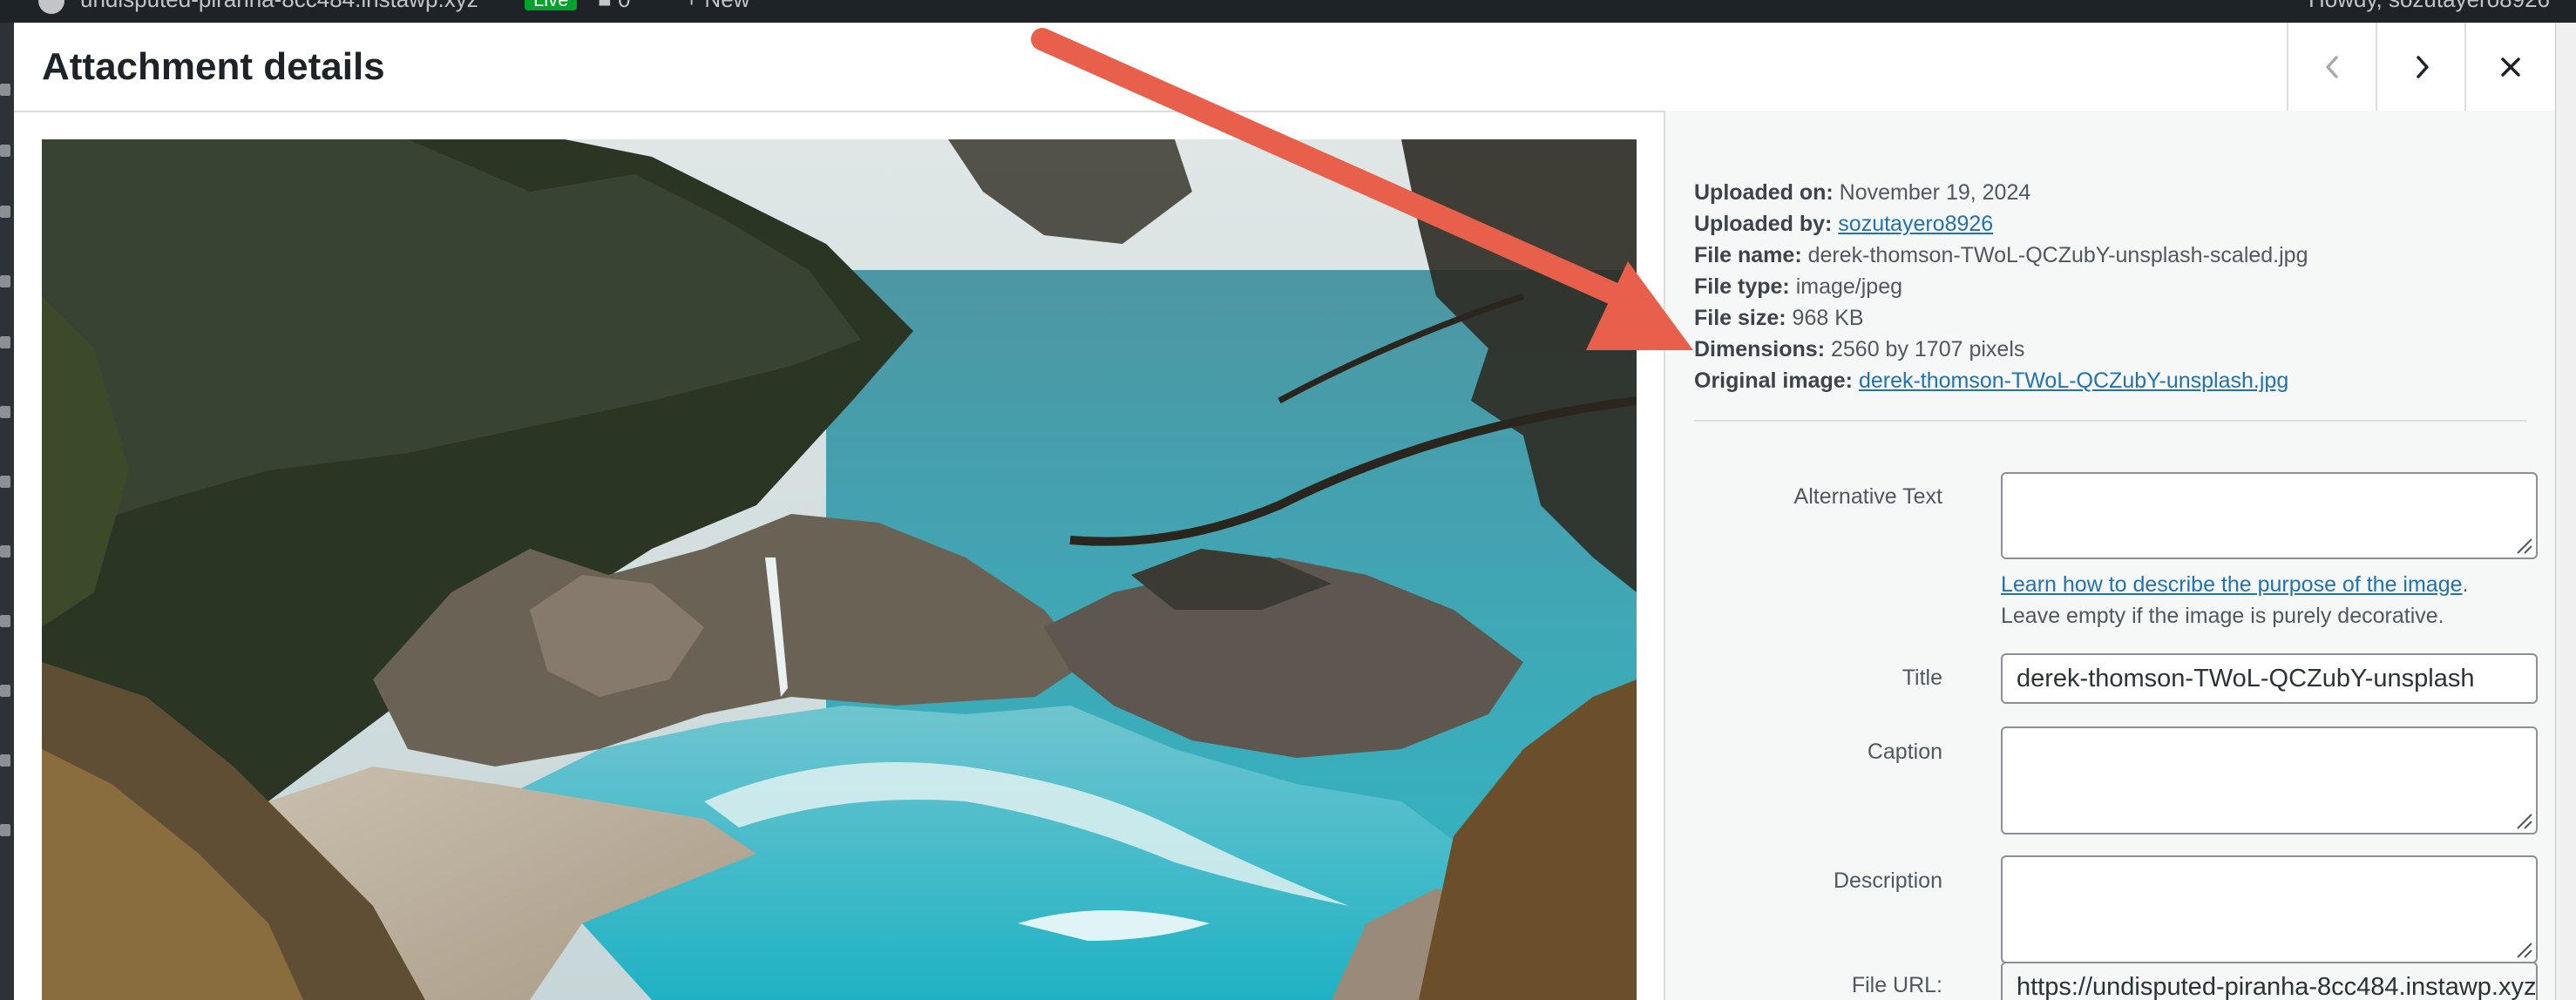 This screenshot has height=1000, width=2576. Describe the element at coordinates (1905, 752) in the screenshot. I see `caption-label: Caption` at that location.